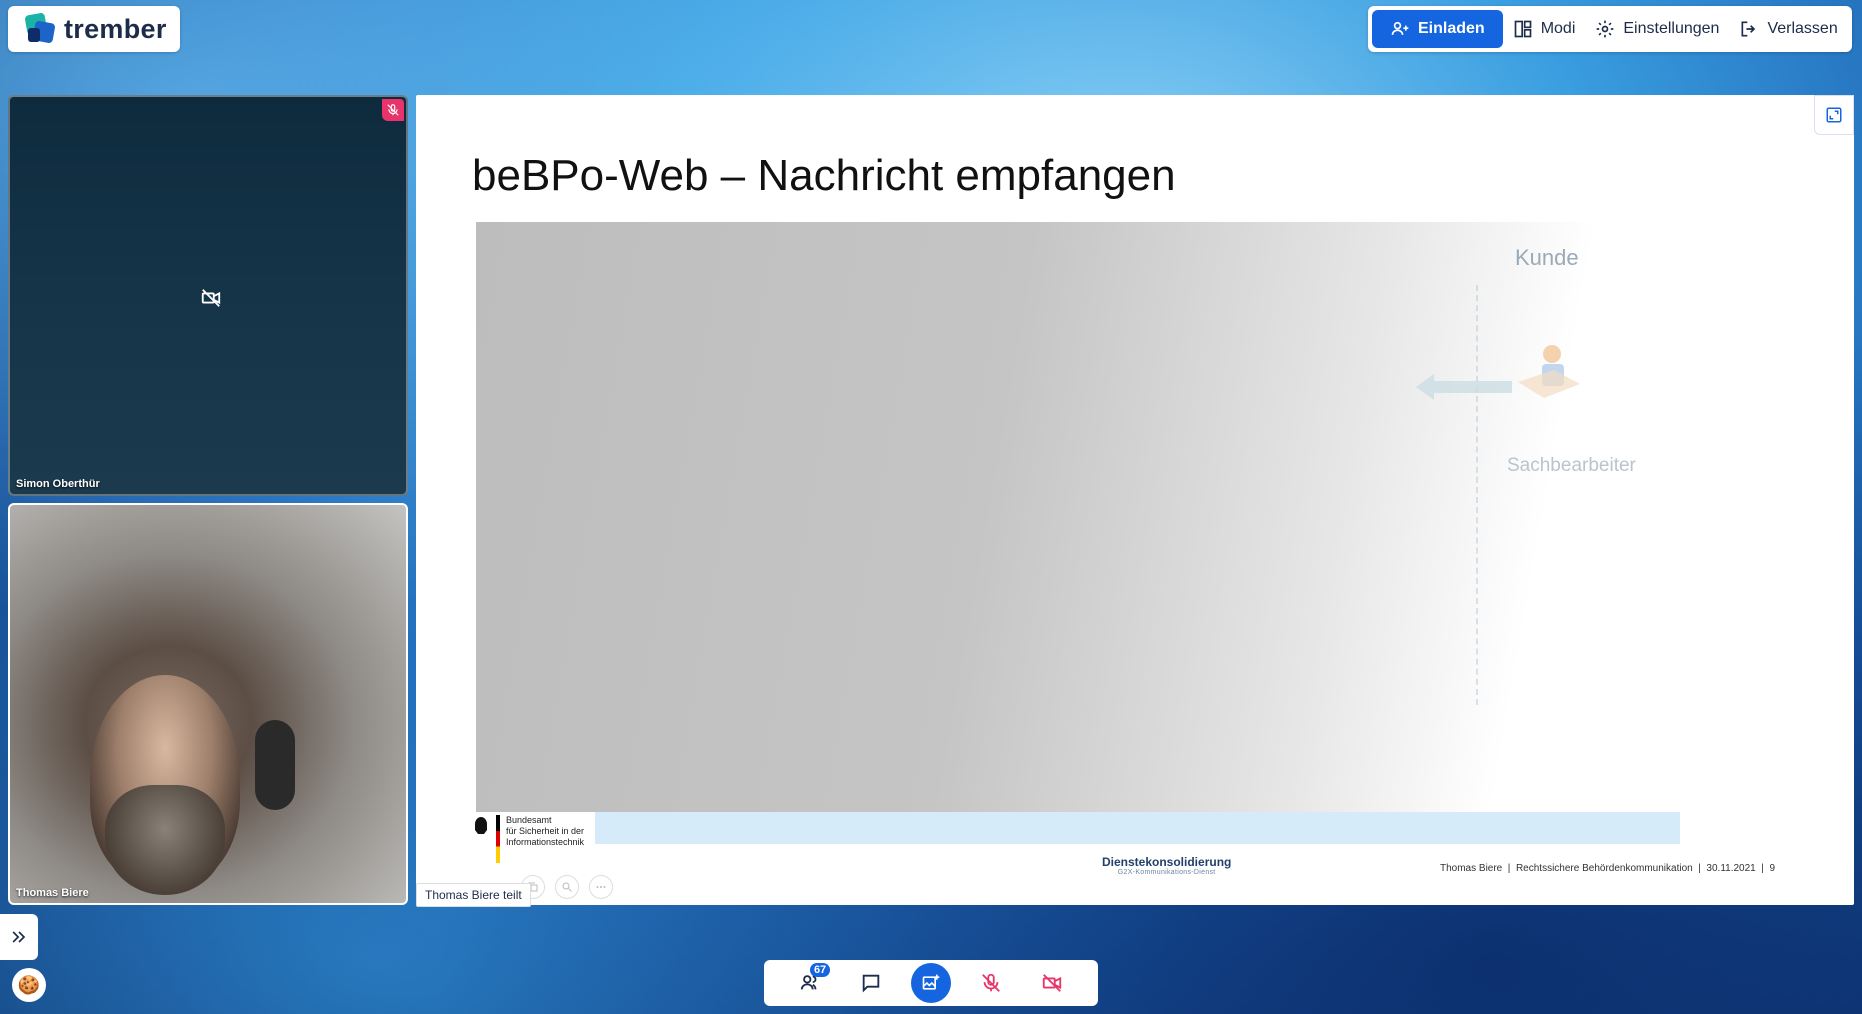 Image resolution: width=1862 pixels, height=1014 pixels. What do you see at coordinates (545, 842) in the screenshot?
I see `bsi-line: Informationstechnik` at bounding box center [545, 842].